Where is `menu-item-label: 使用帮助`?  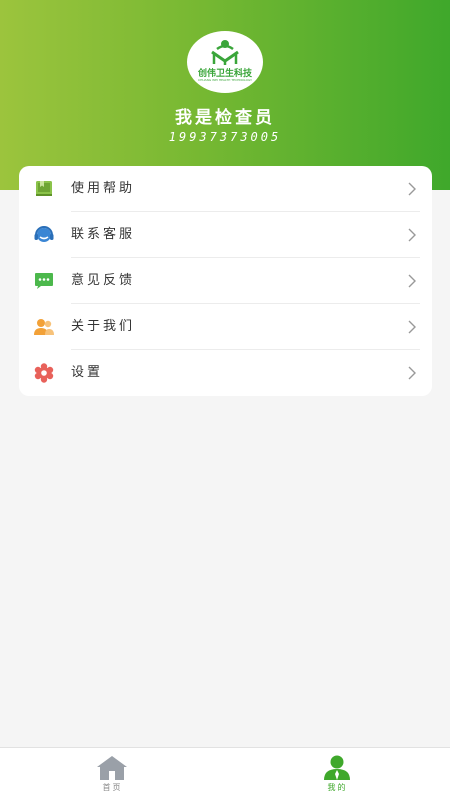 menu-item-label: 使用帮助 is located at coordinates (103, 188).